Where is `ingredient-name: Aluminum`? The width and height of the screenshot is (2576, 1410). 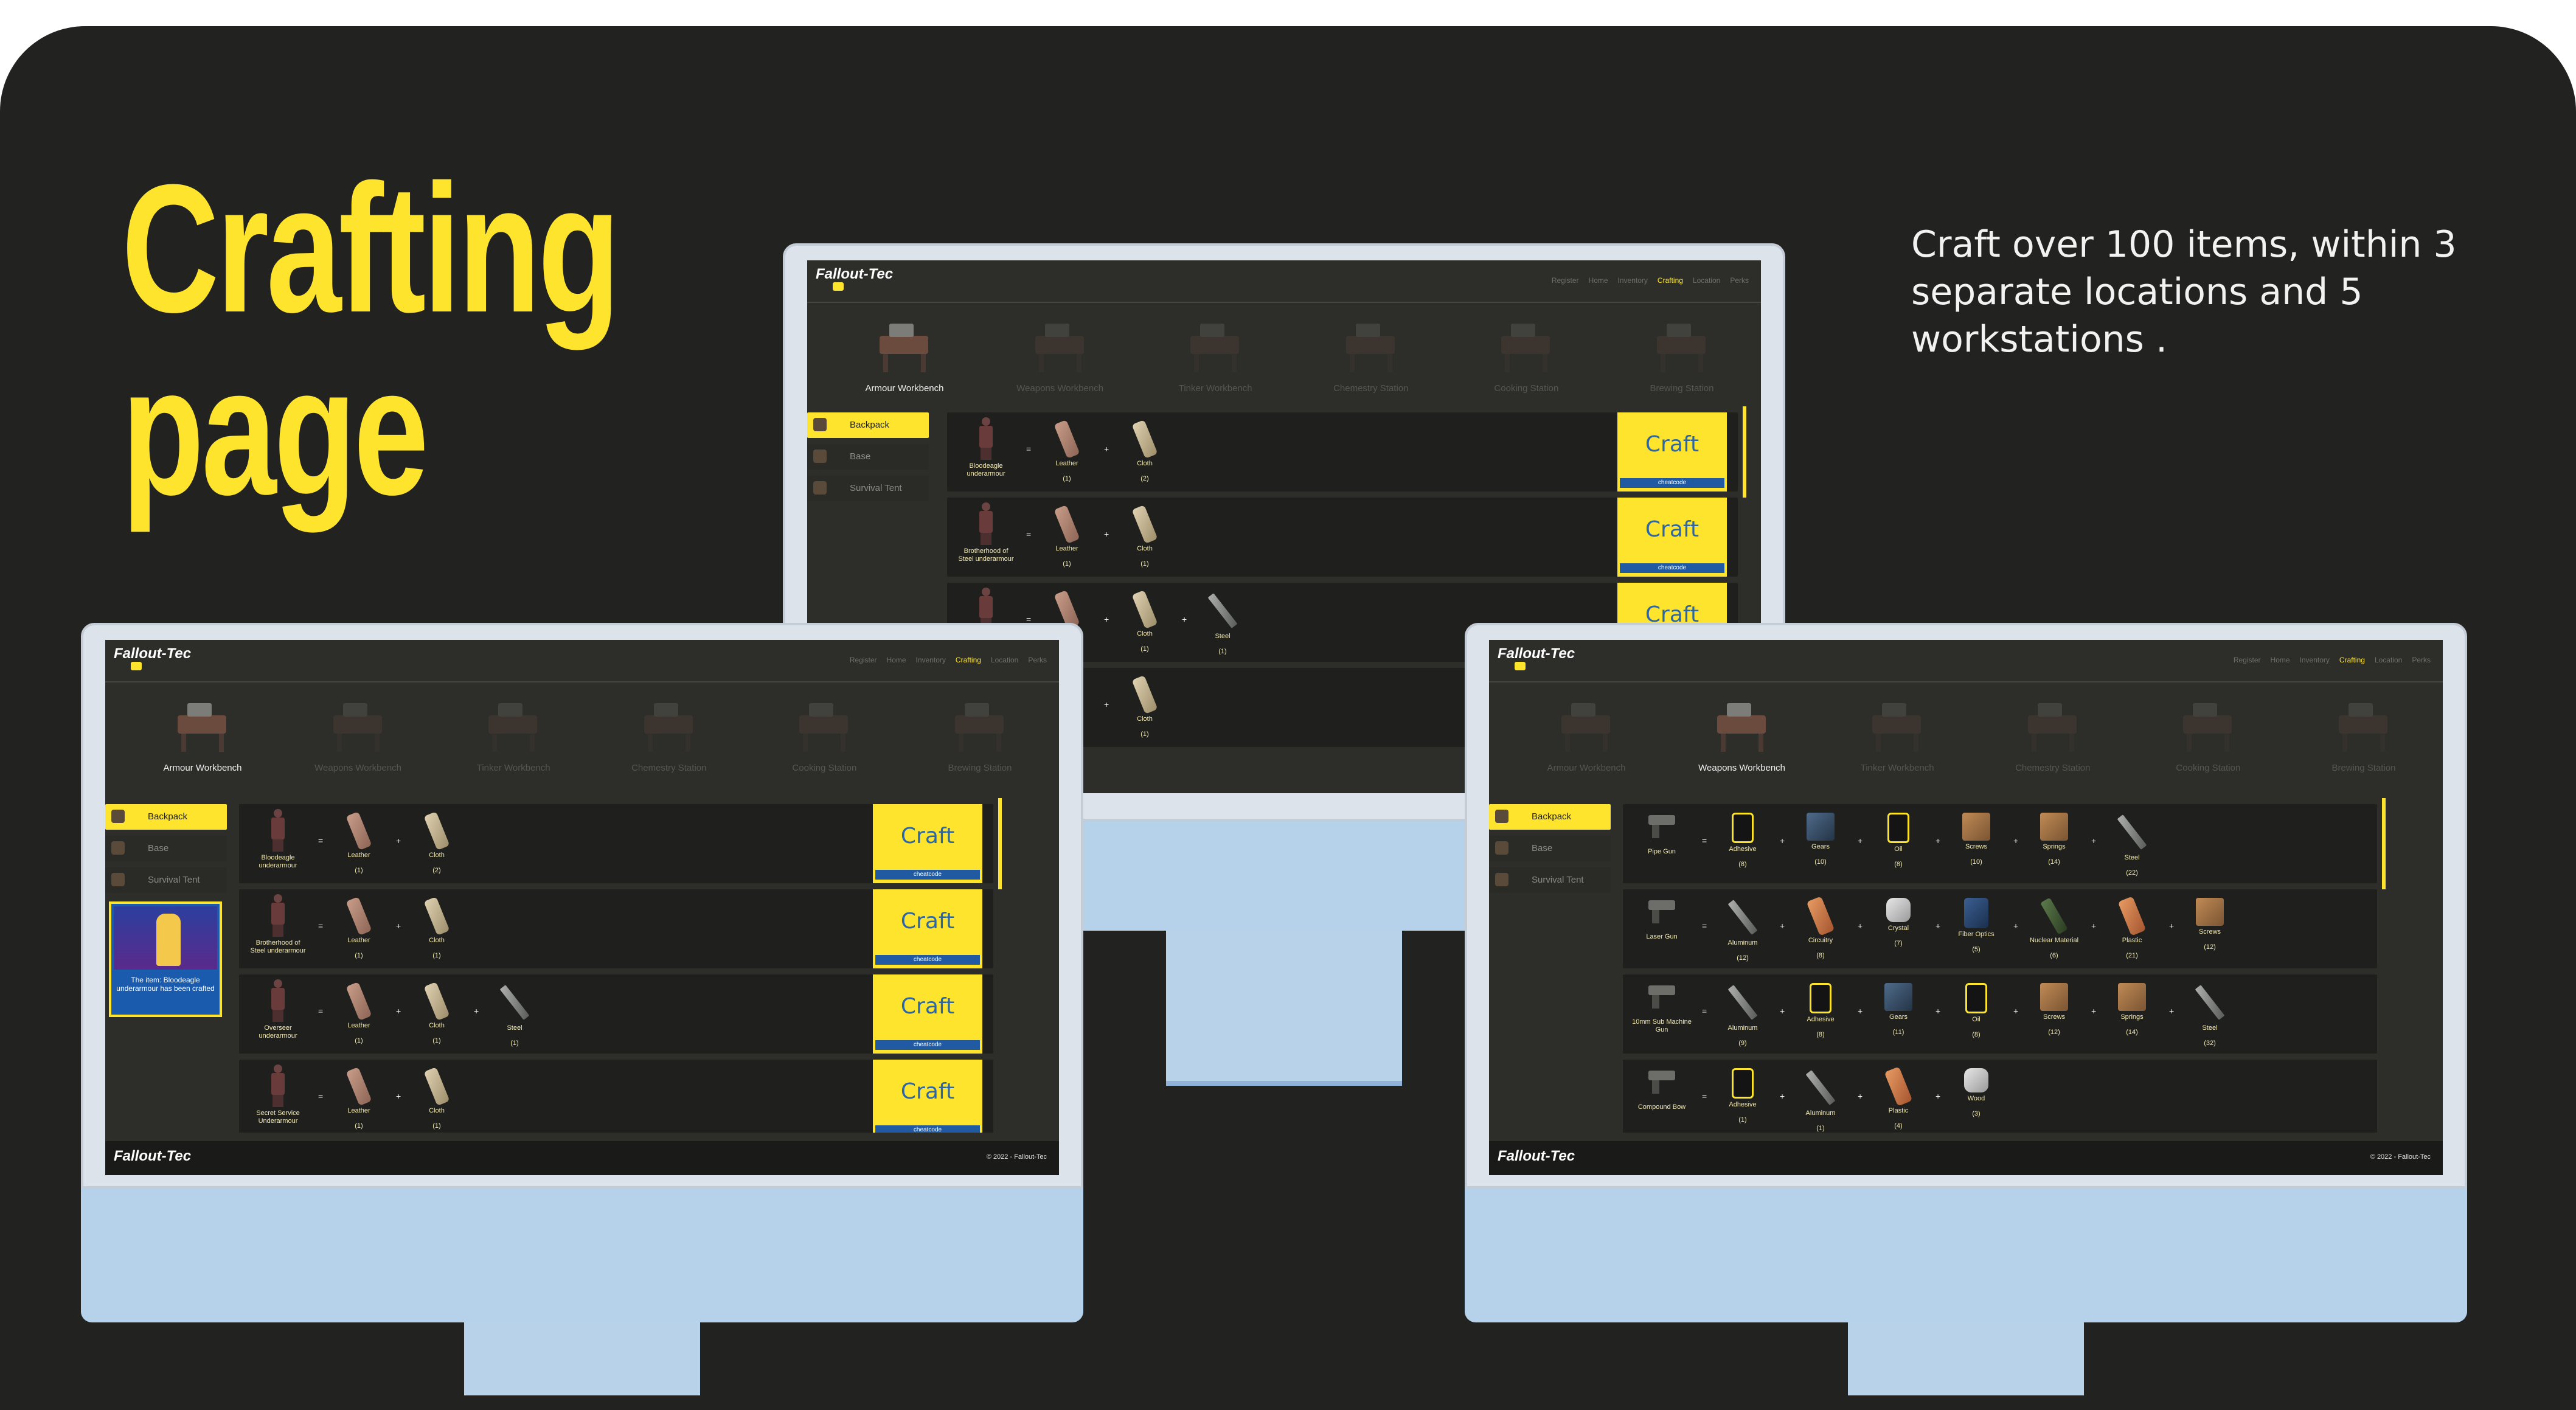 ingredient-name: Aluminum is located at coordinates (1742, 942).